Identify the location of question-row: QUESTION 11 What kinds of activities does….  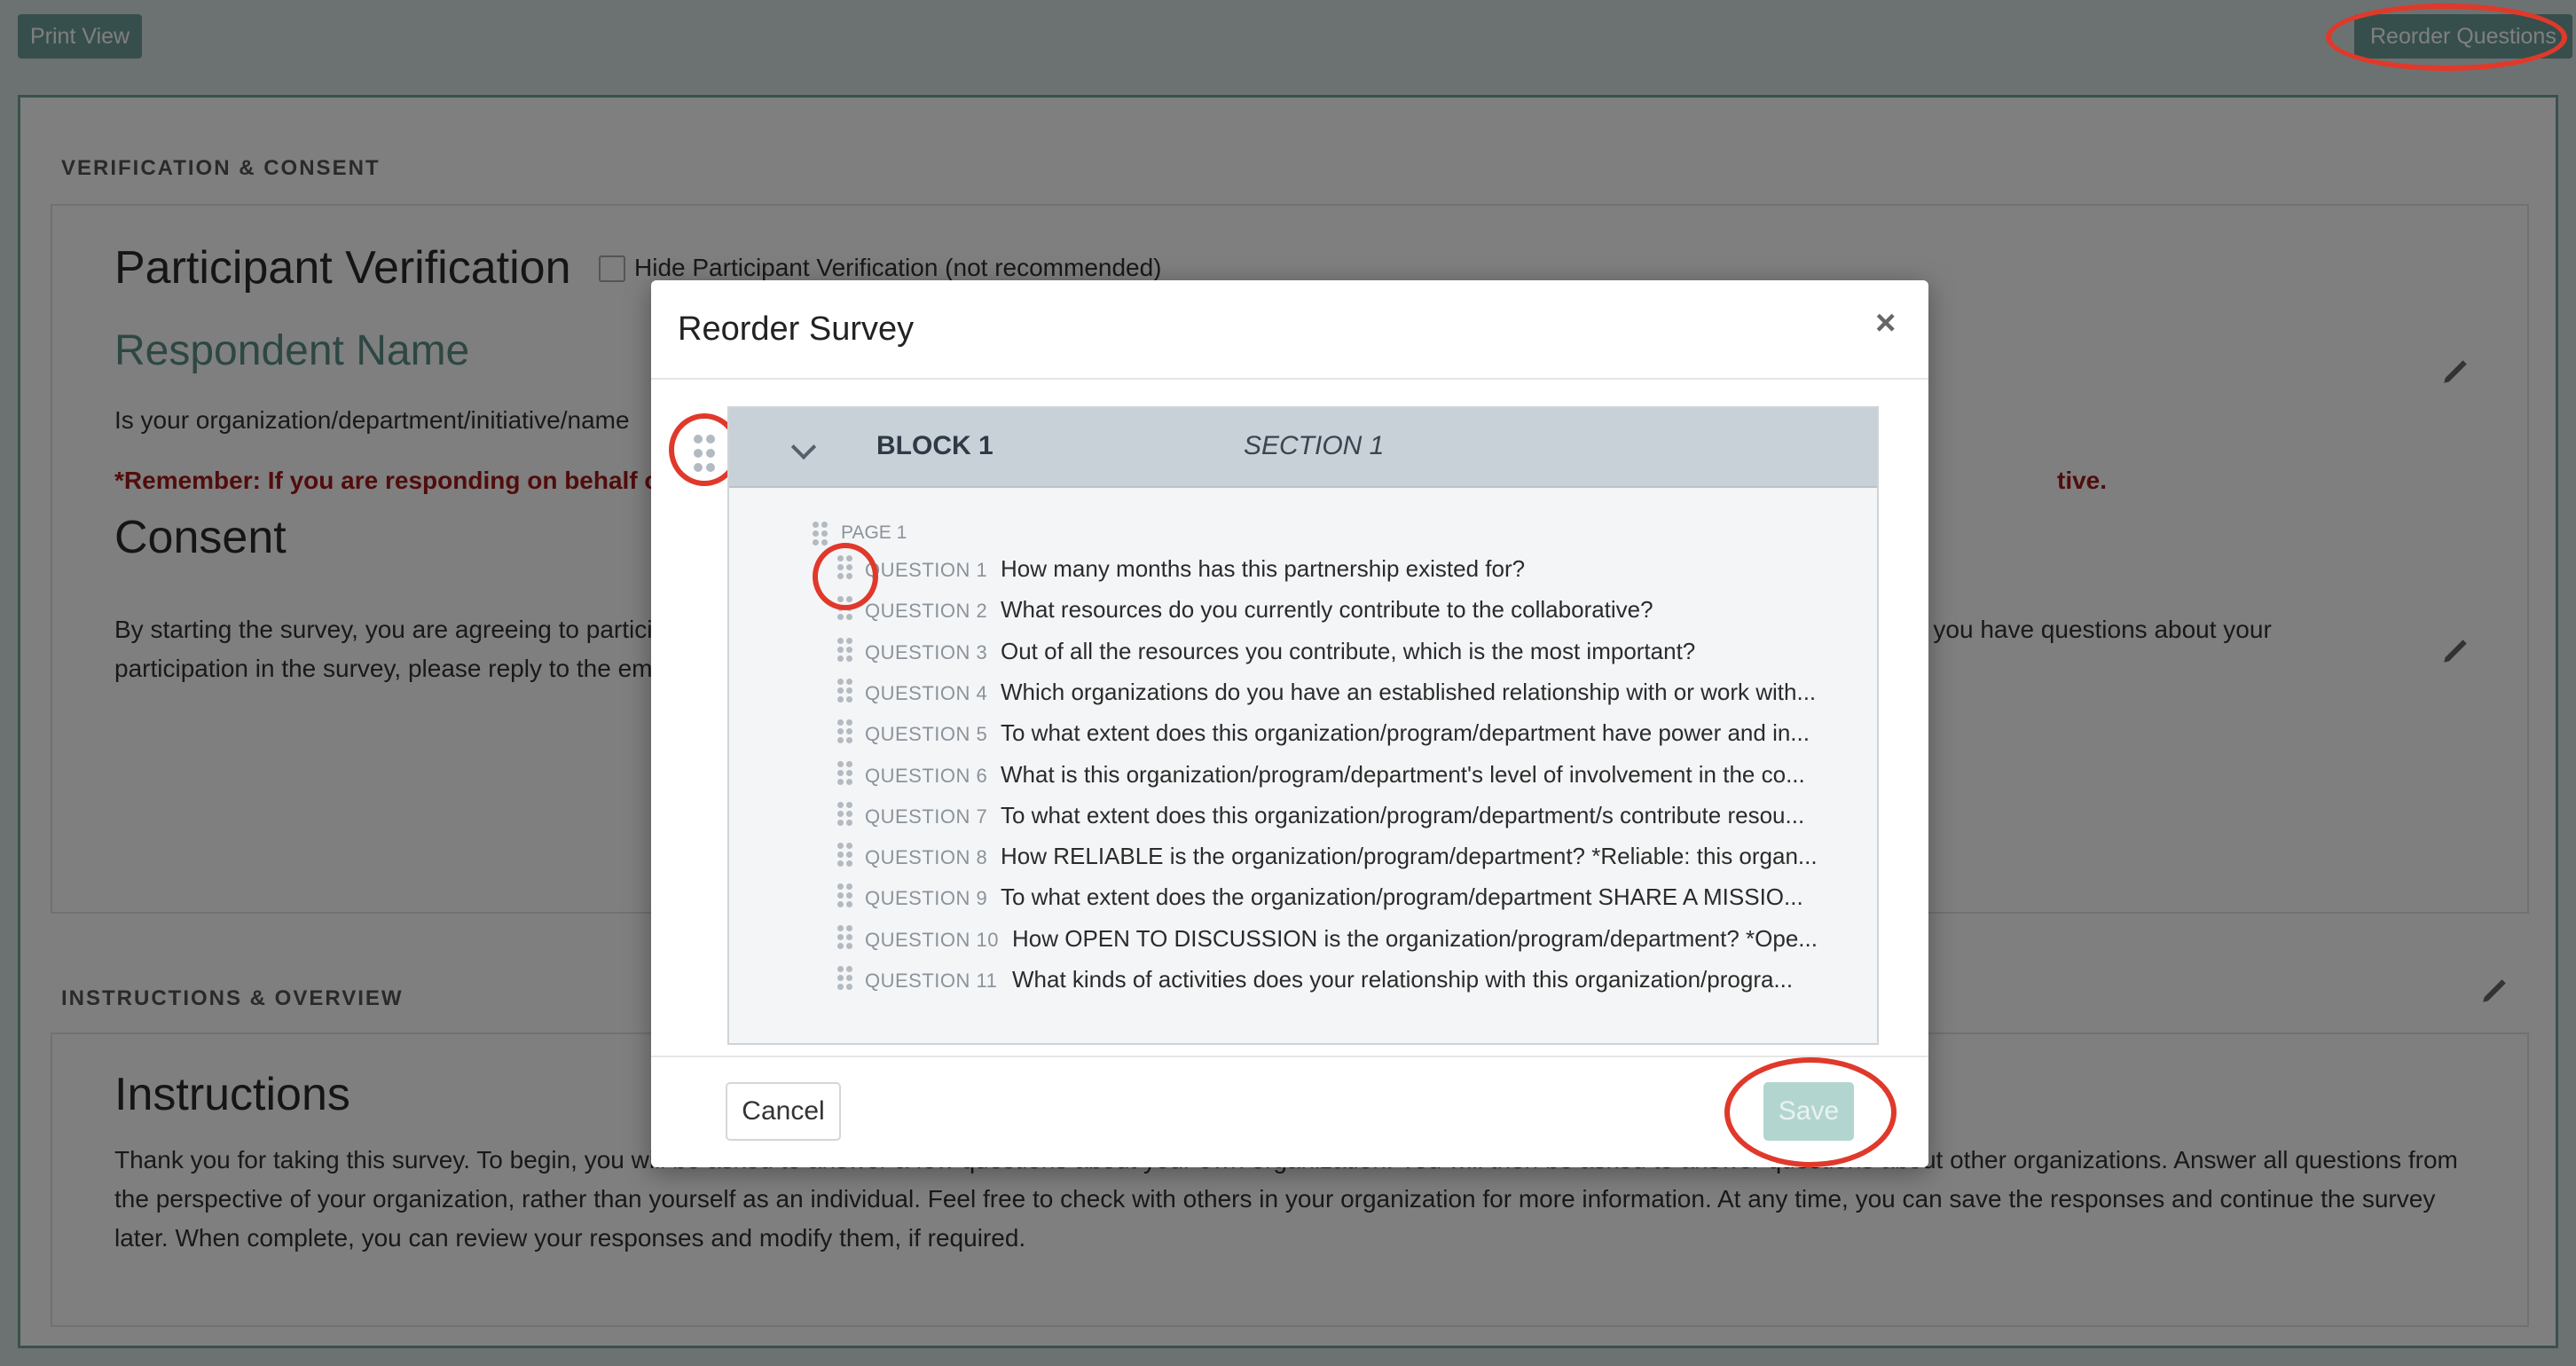
(1288, 986).